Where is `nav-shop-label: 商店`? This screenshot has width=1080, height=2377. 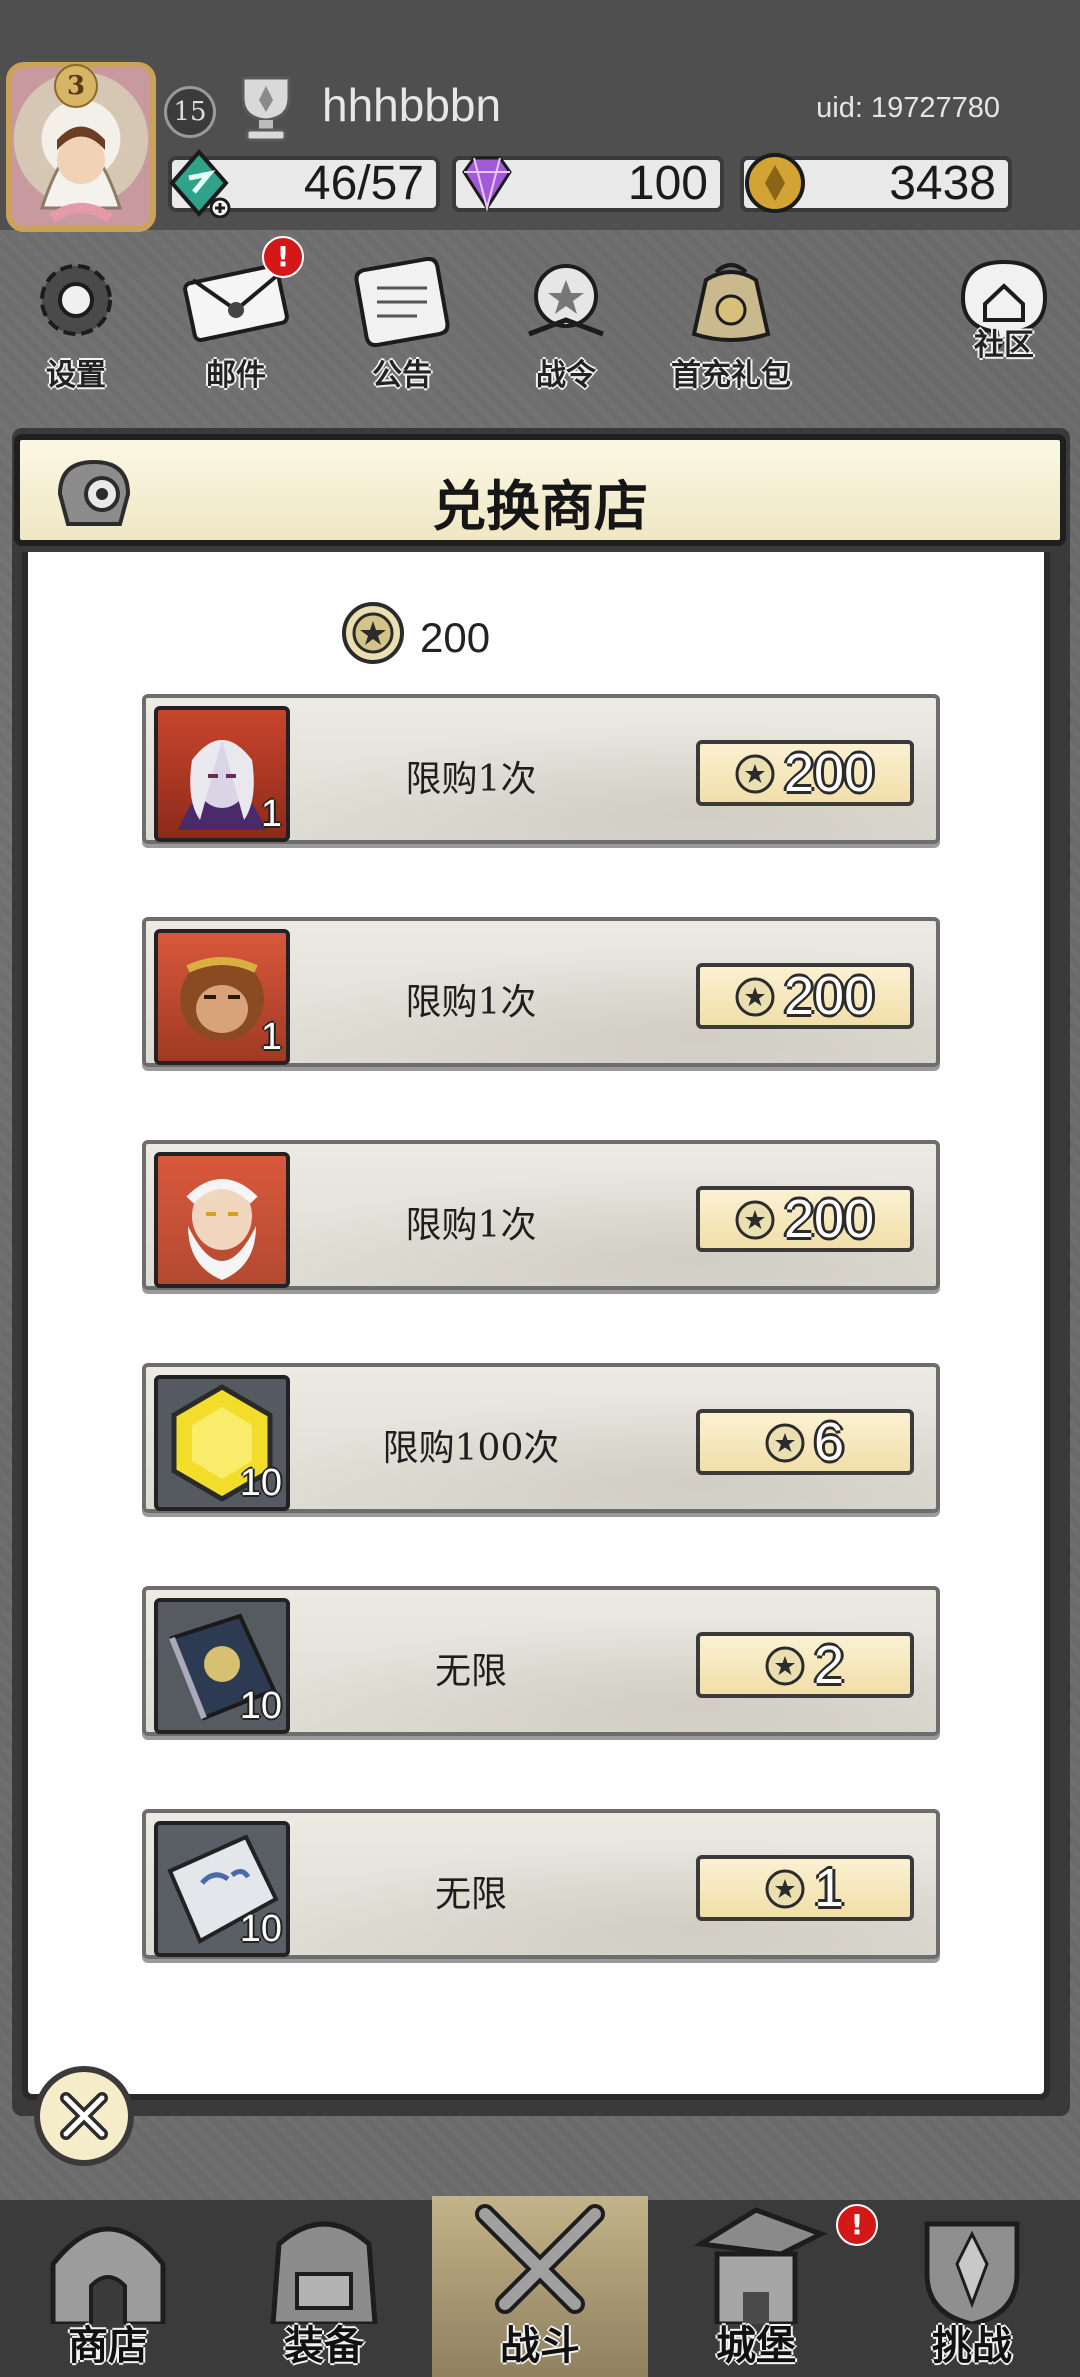
nav-shop-label: 商店 is located at coordinates (108, 2346).